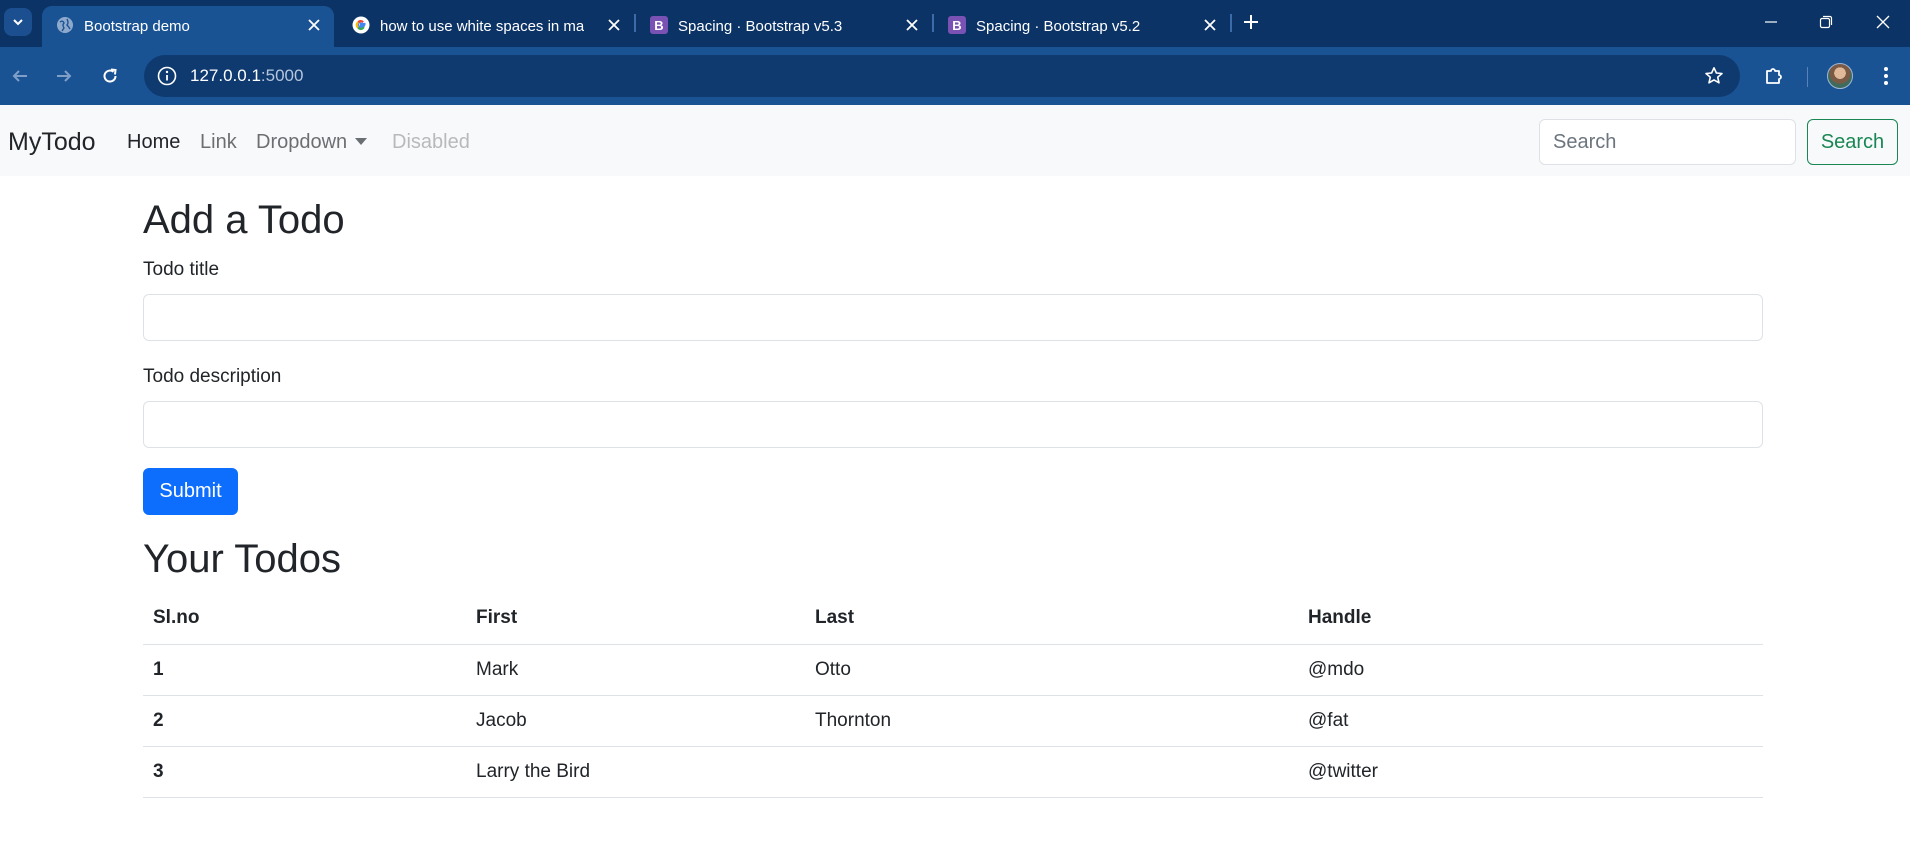 The width and height of the screenshot is (1910, 843). I want to click on table-row: 1 Mark Otto @mdo, so click(953, 670).